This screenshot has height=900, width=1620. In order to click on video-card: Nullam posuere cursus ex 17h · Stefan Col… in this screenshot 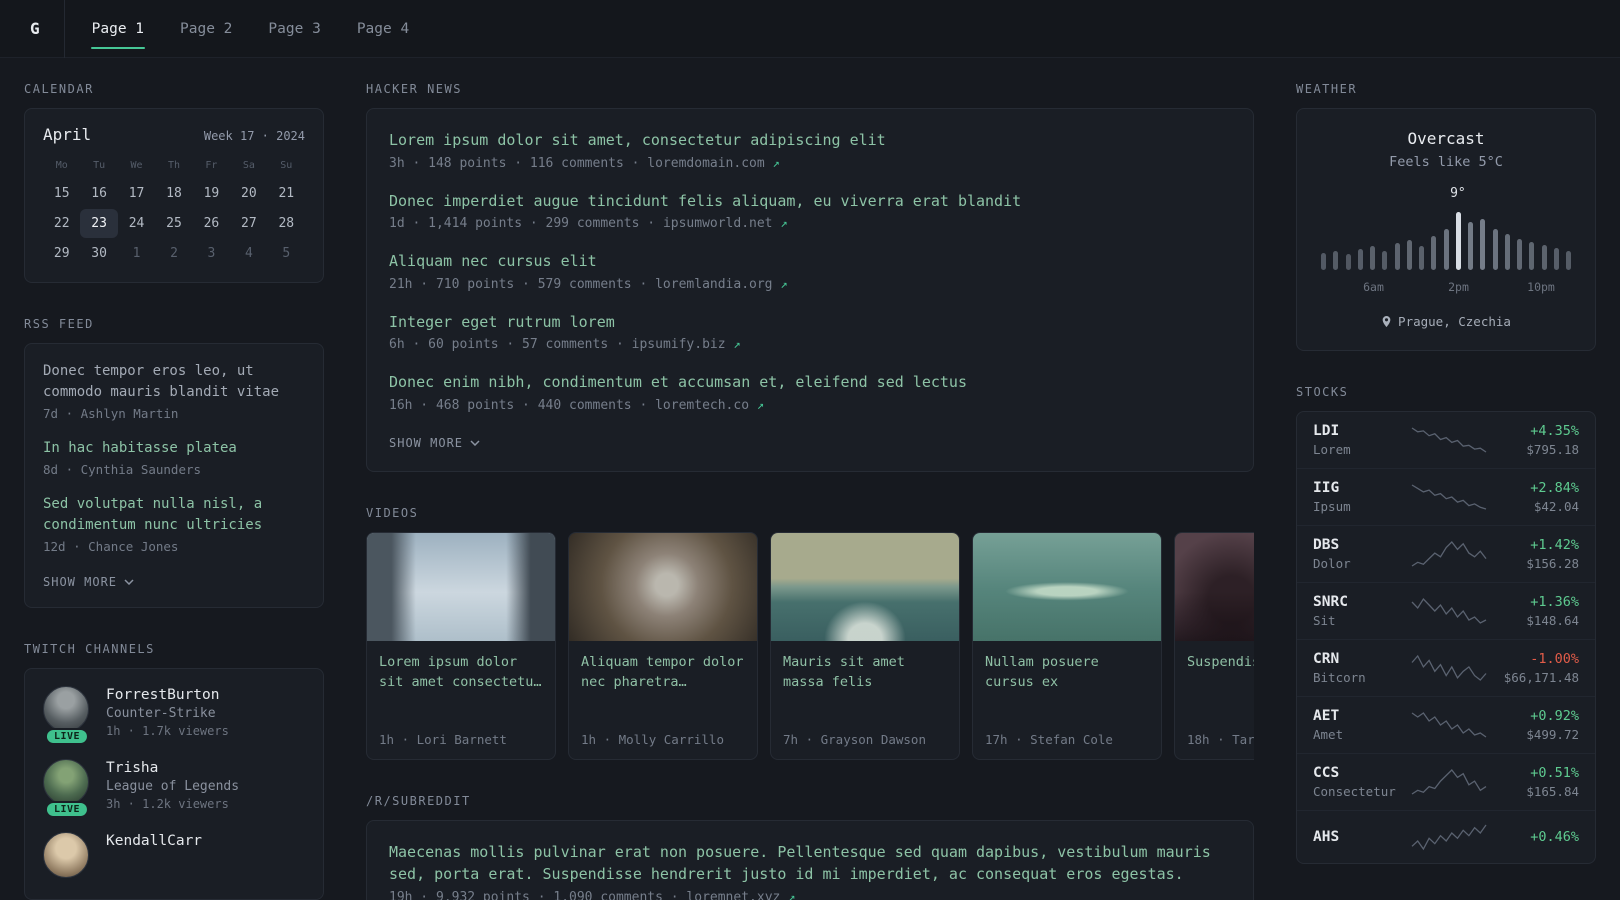, I will do `click(1067, 645)`.